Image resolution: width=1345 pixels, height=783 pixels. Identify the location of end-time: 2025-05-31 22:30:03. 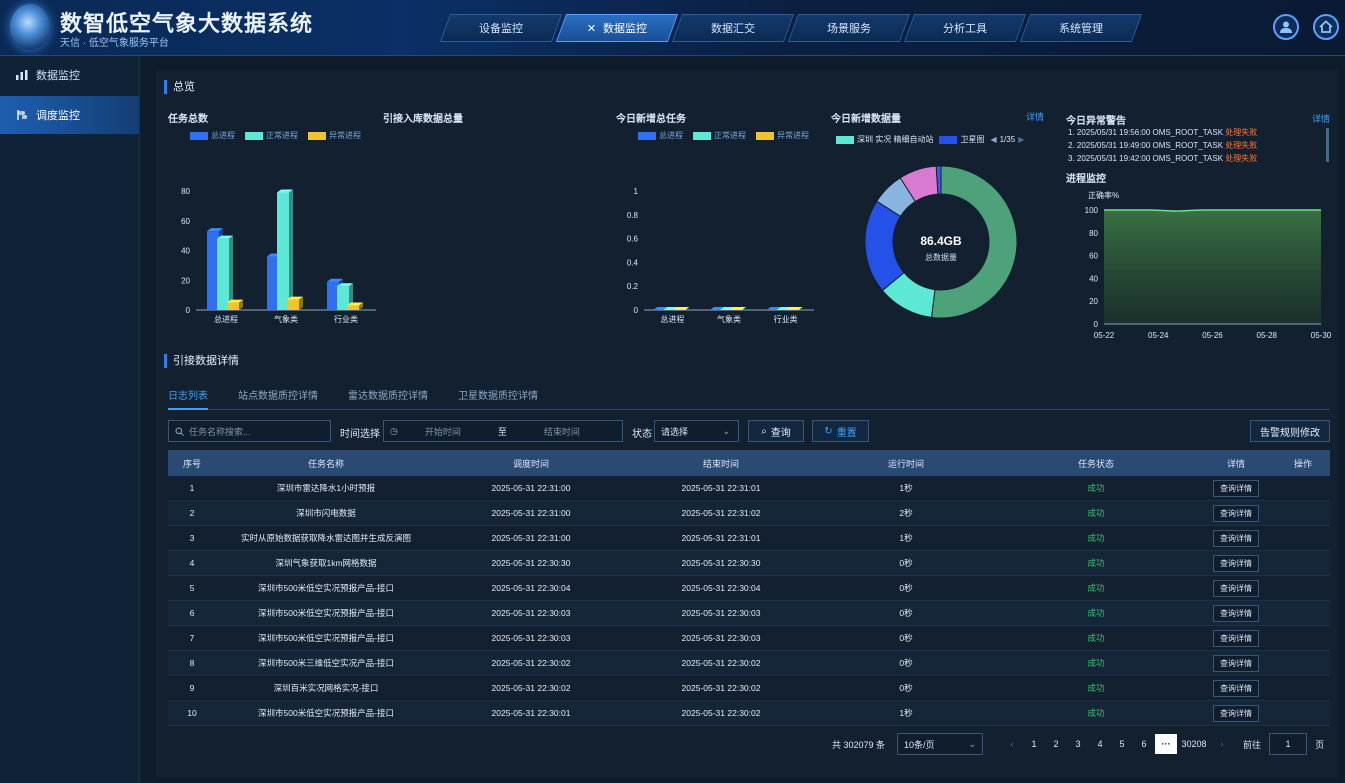
(721, 613).